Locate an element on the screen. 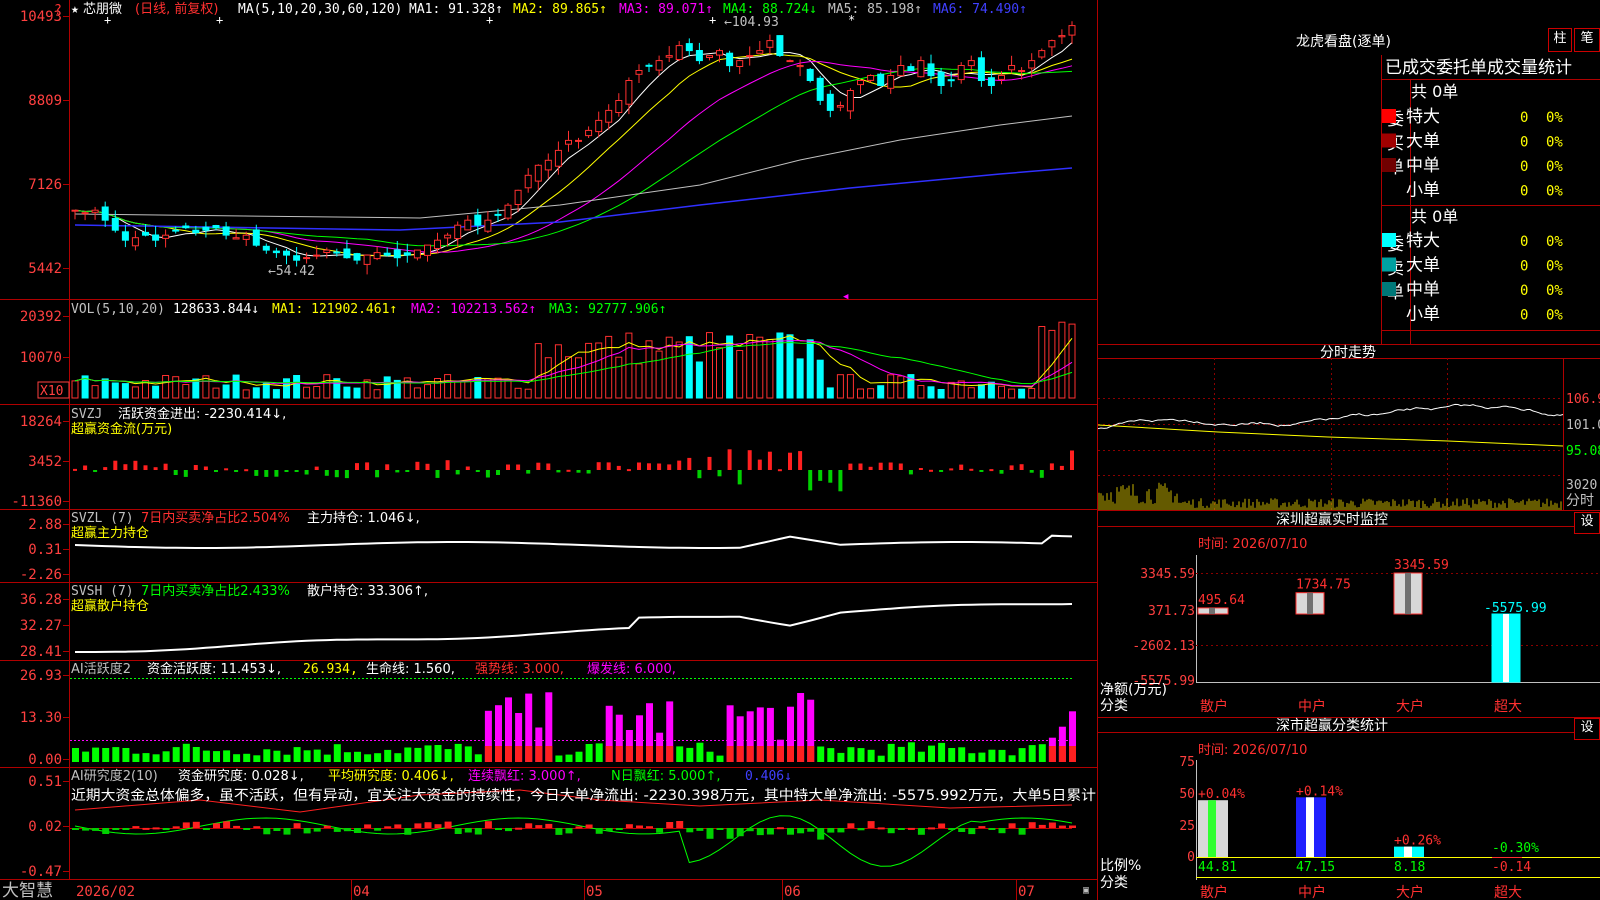 This screenshot has width=1600, height=900. sz-stats-settings-button: 设 is located at coordinates (1587, 729).